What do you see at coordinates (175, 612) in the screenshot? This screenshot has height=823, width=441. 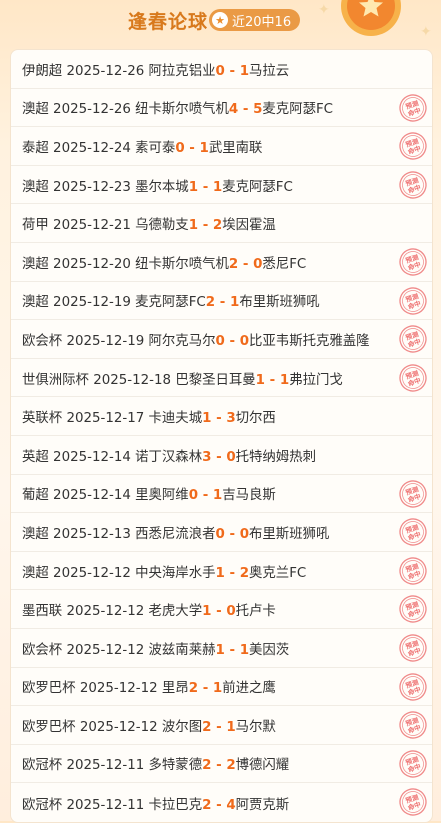 I see `home-team: 老虎大学` at bounding box center [175, 612].